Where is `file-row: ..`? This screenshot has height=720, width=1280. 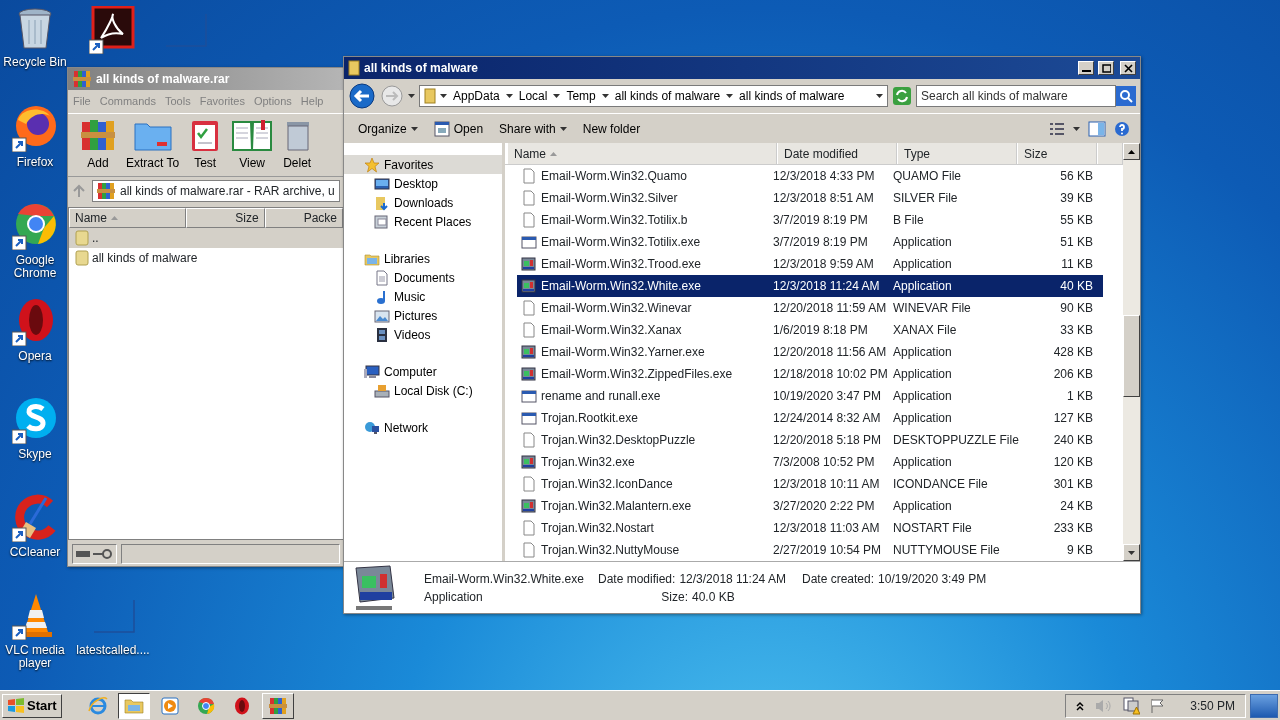
file-row: .. is located at coordinates (206, 237).